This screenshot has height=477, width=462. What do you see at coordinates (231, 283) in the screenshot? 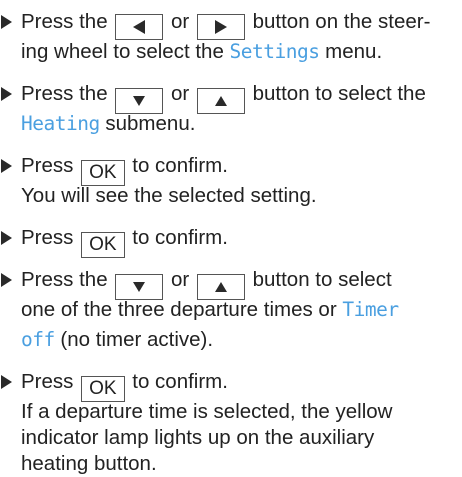
I see `step-5-line-1: Press the or button to select` at bounding box center [231, 283].